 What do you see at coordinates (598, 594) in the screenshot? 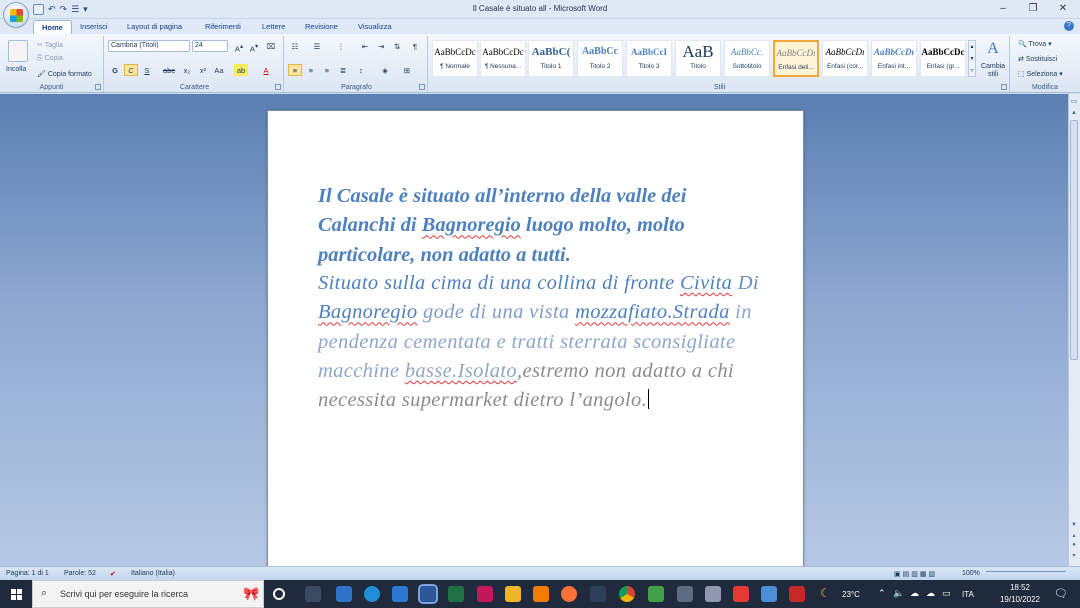
I see `app-x-icon` at bounding box center [598, 594].